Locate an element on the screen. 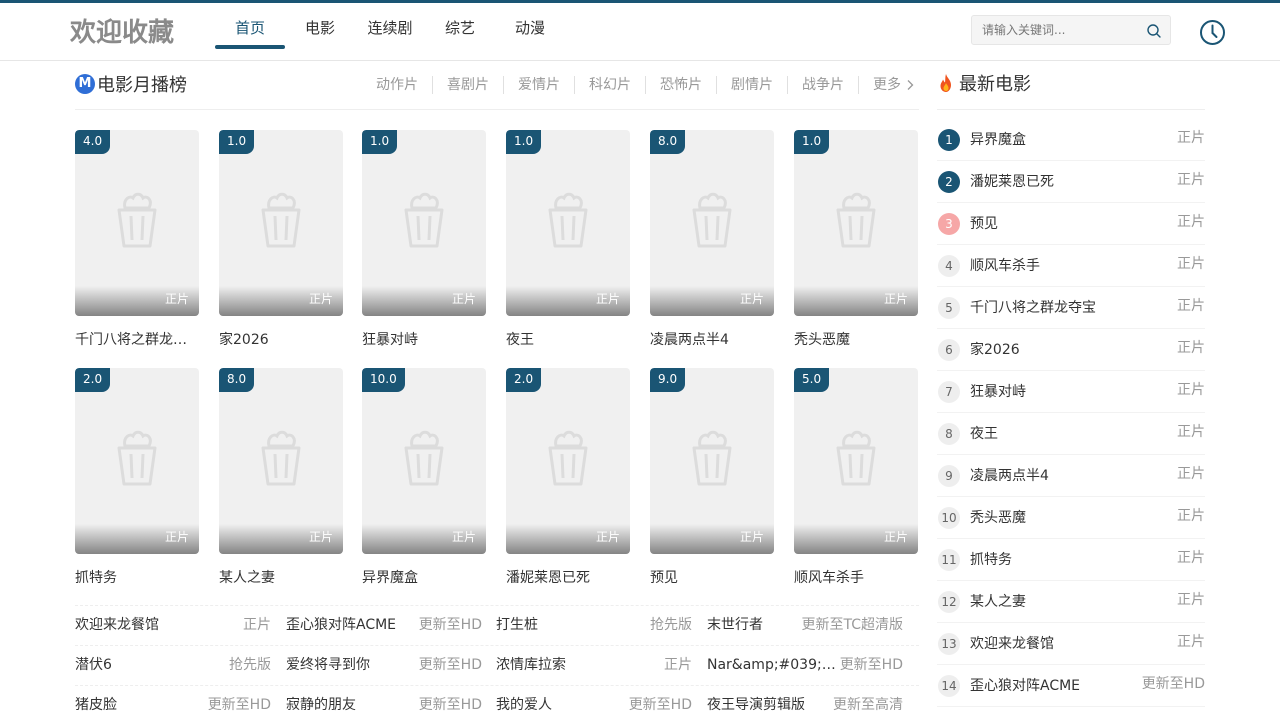  movie-title: 顺风车杀手 is located at coordinates (856, 577).